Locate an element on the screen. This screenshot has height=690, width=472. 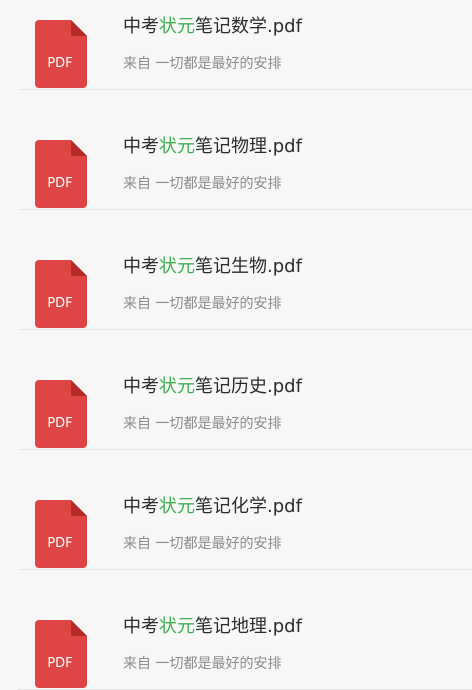
file-list-item: PDF 中考状元笔记数学.pdf 来自 一切都是最好的安排 is located at coordinates (236, 45).